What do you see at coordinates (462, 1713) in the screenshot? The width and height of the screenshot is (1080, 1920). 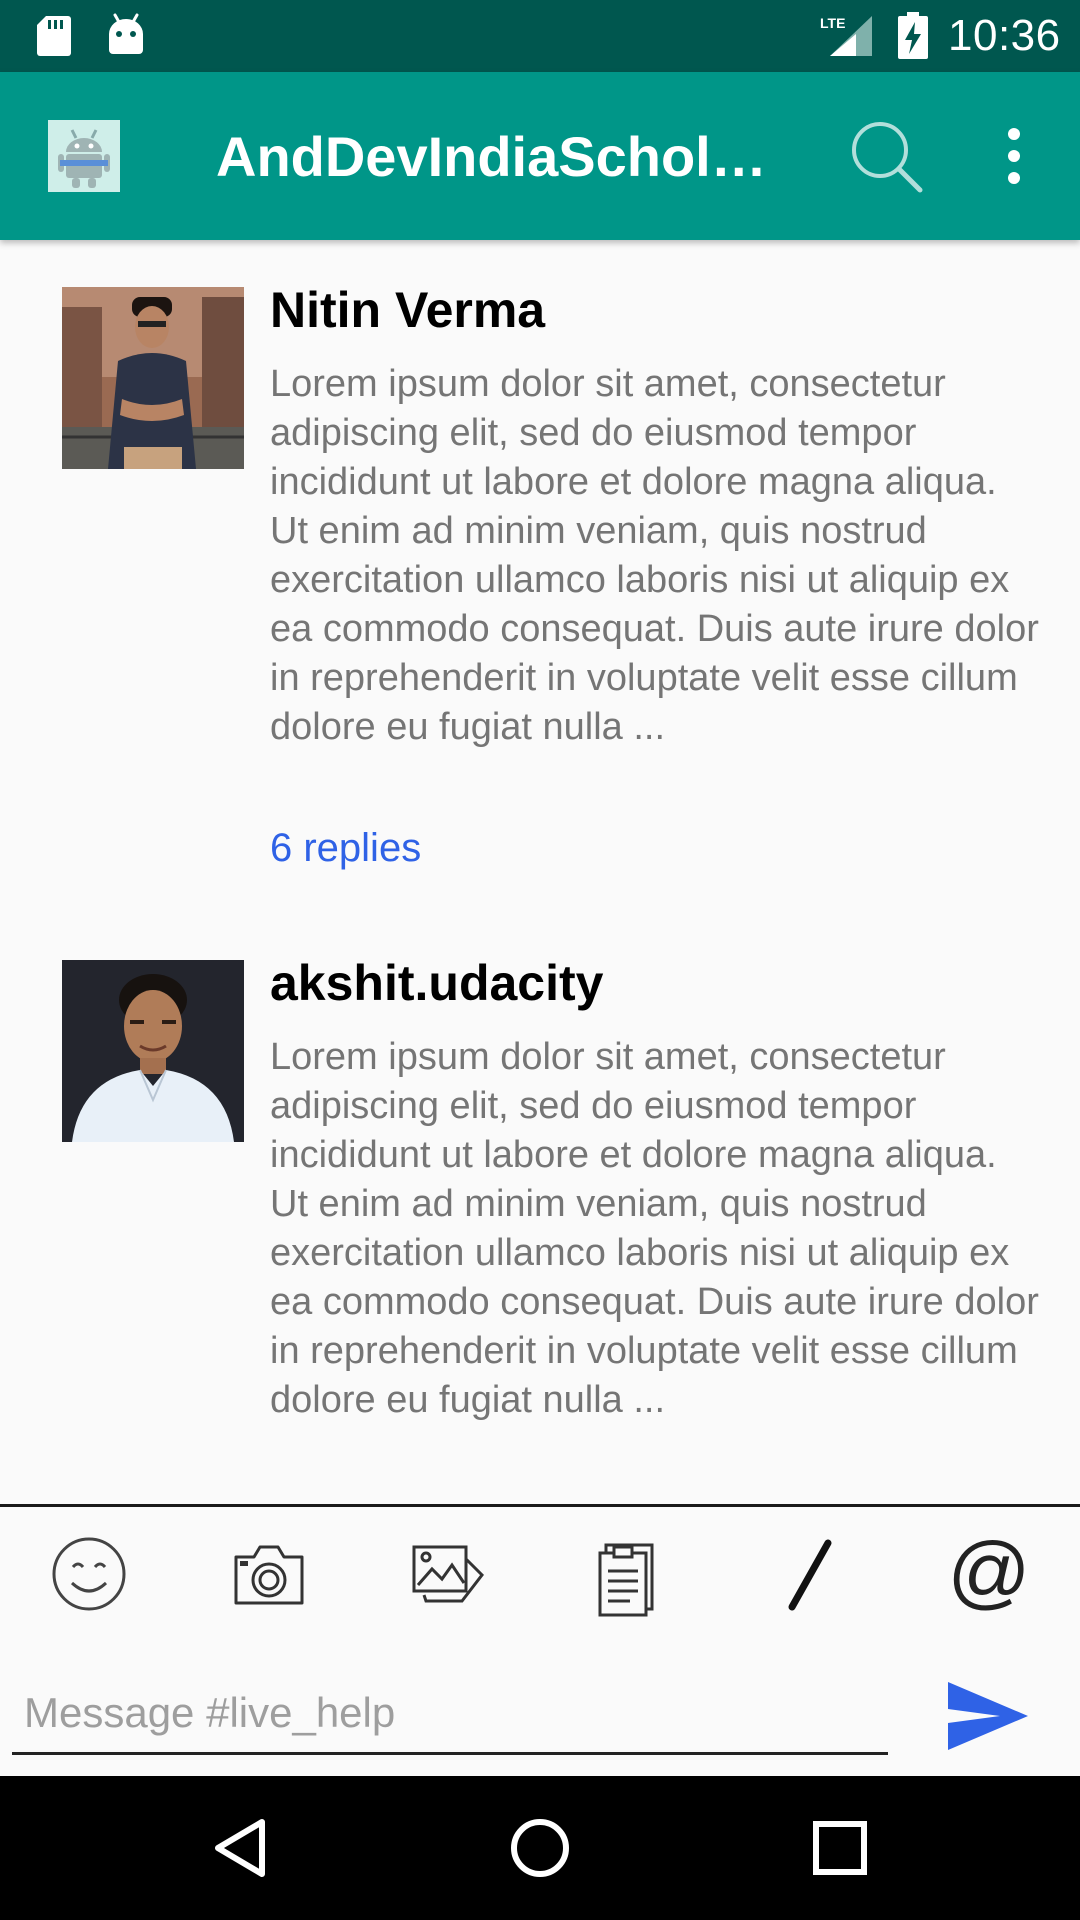 I see `message-input` at bounding box center [462, 1713].